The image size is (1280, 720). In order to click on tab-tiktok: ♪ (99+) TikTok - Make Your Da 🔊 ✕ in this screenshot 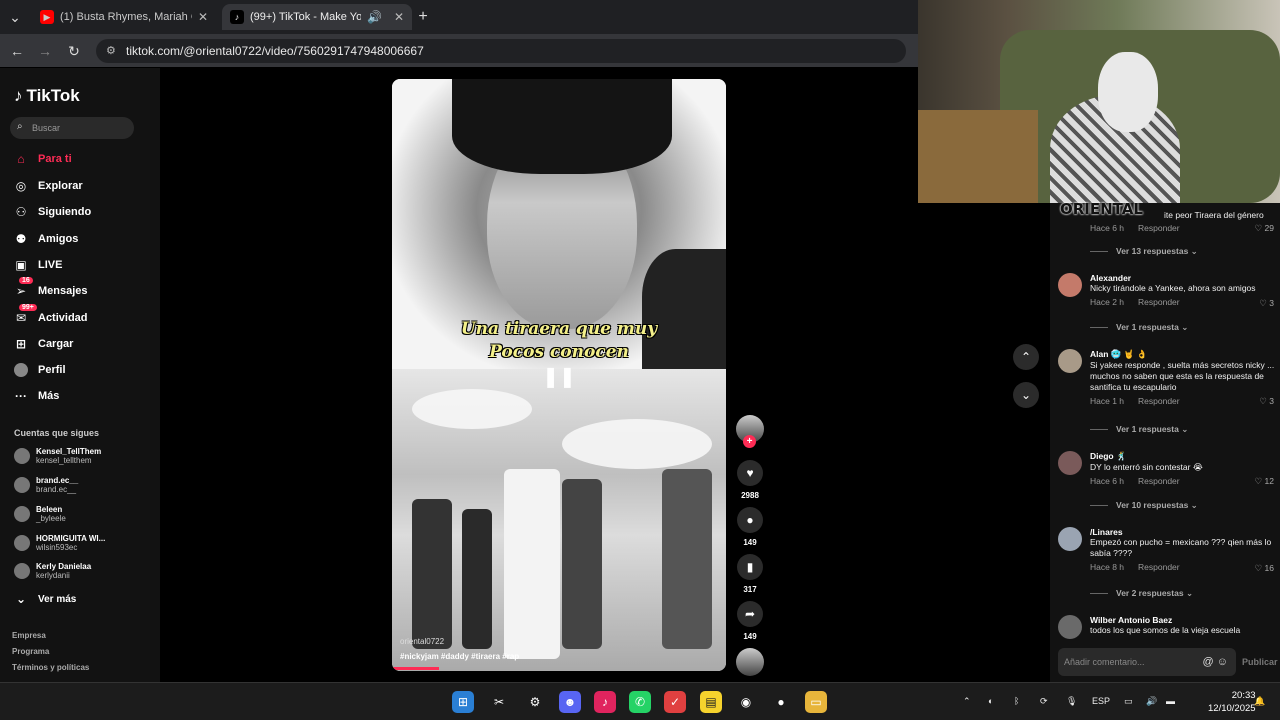, I will do `click(317, 17)`.